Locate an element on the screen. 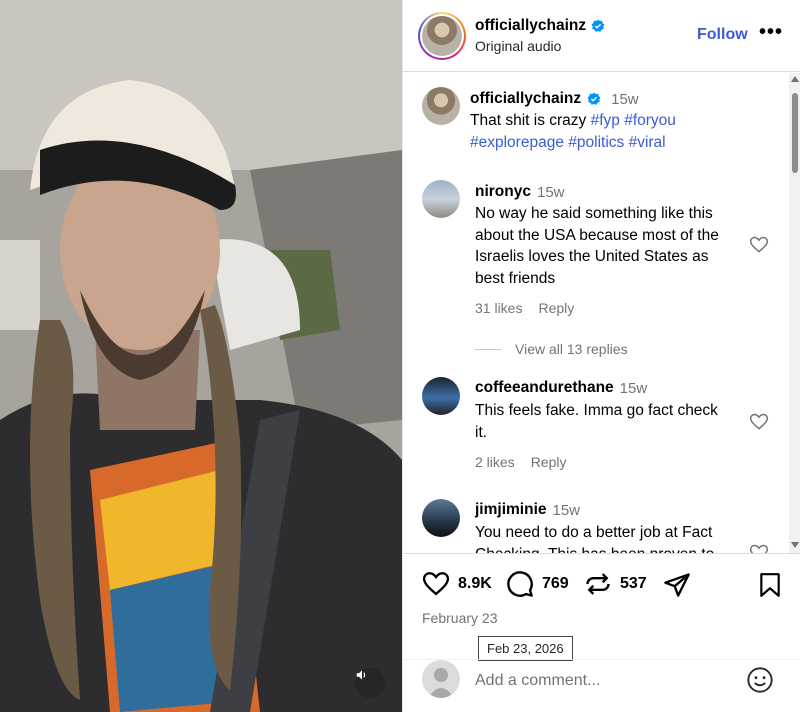 The height and width of the screenshot is (712, 800). comment-text: This feels fake. Imma go fact check it. is located at coordinates (610, 421).